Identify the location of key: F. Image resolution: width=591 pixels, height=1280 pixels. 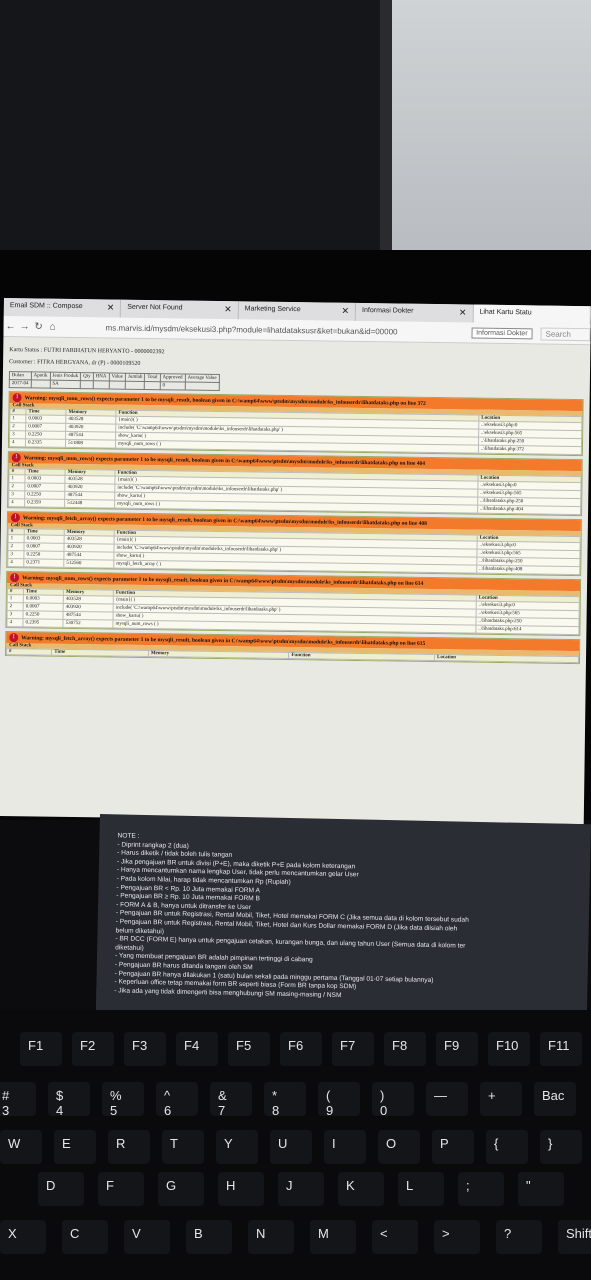
(121, 1189).